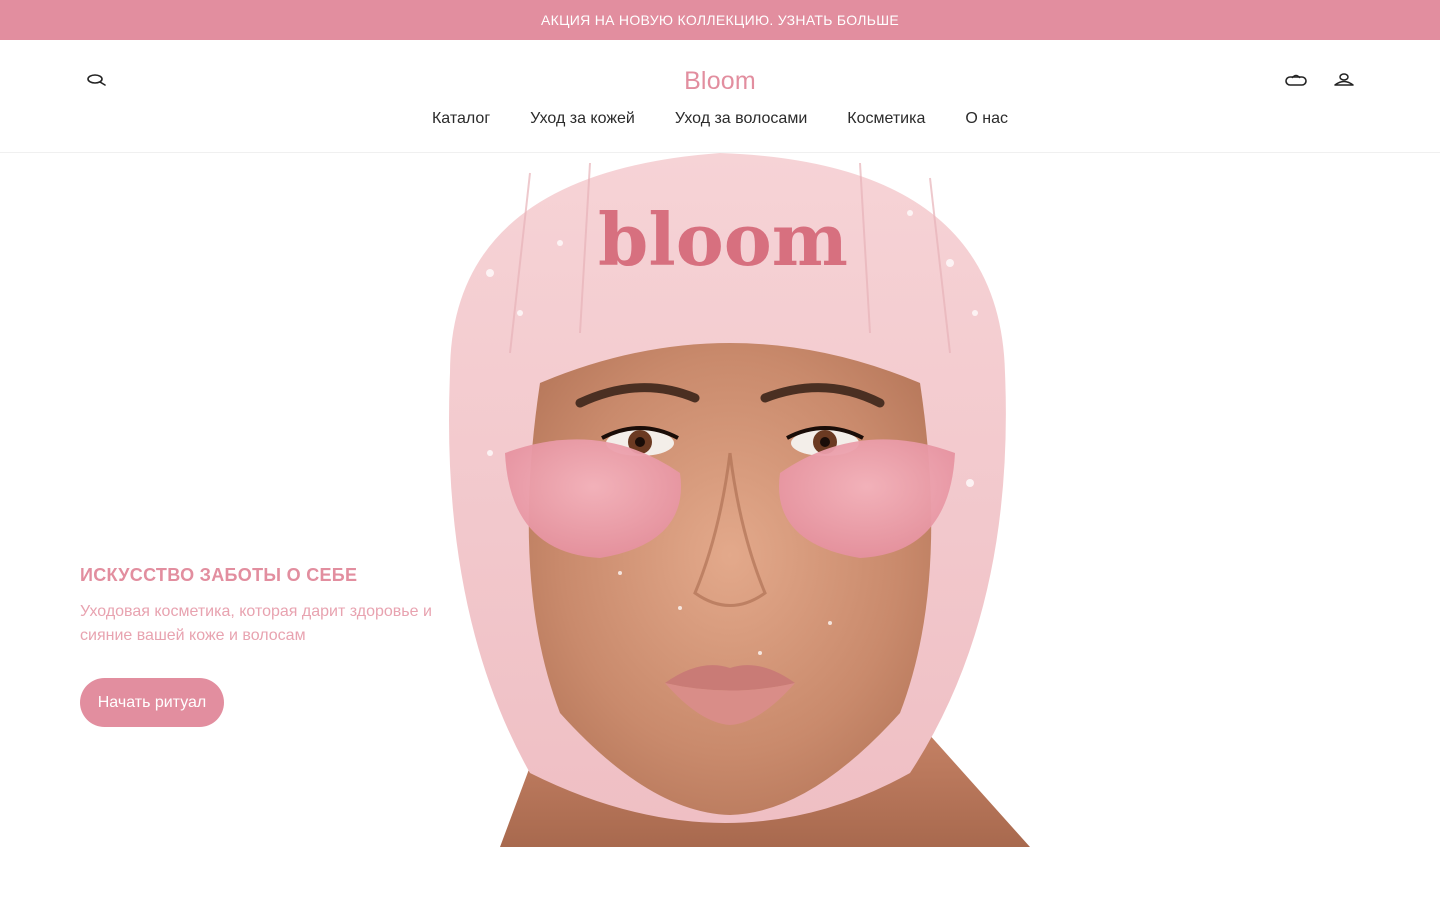  I want to click on nav-item-skincare: Уход за кожей, so click(582, 119).